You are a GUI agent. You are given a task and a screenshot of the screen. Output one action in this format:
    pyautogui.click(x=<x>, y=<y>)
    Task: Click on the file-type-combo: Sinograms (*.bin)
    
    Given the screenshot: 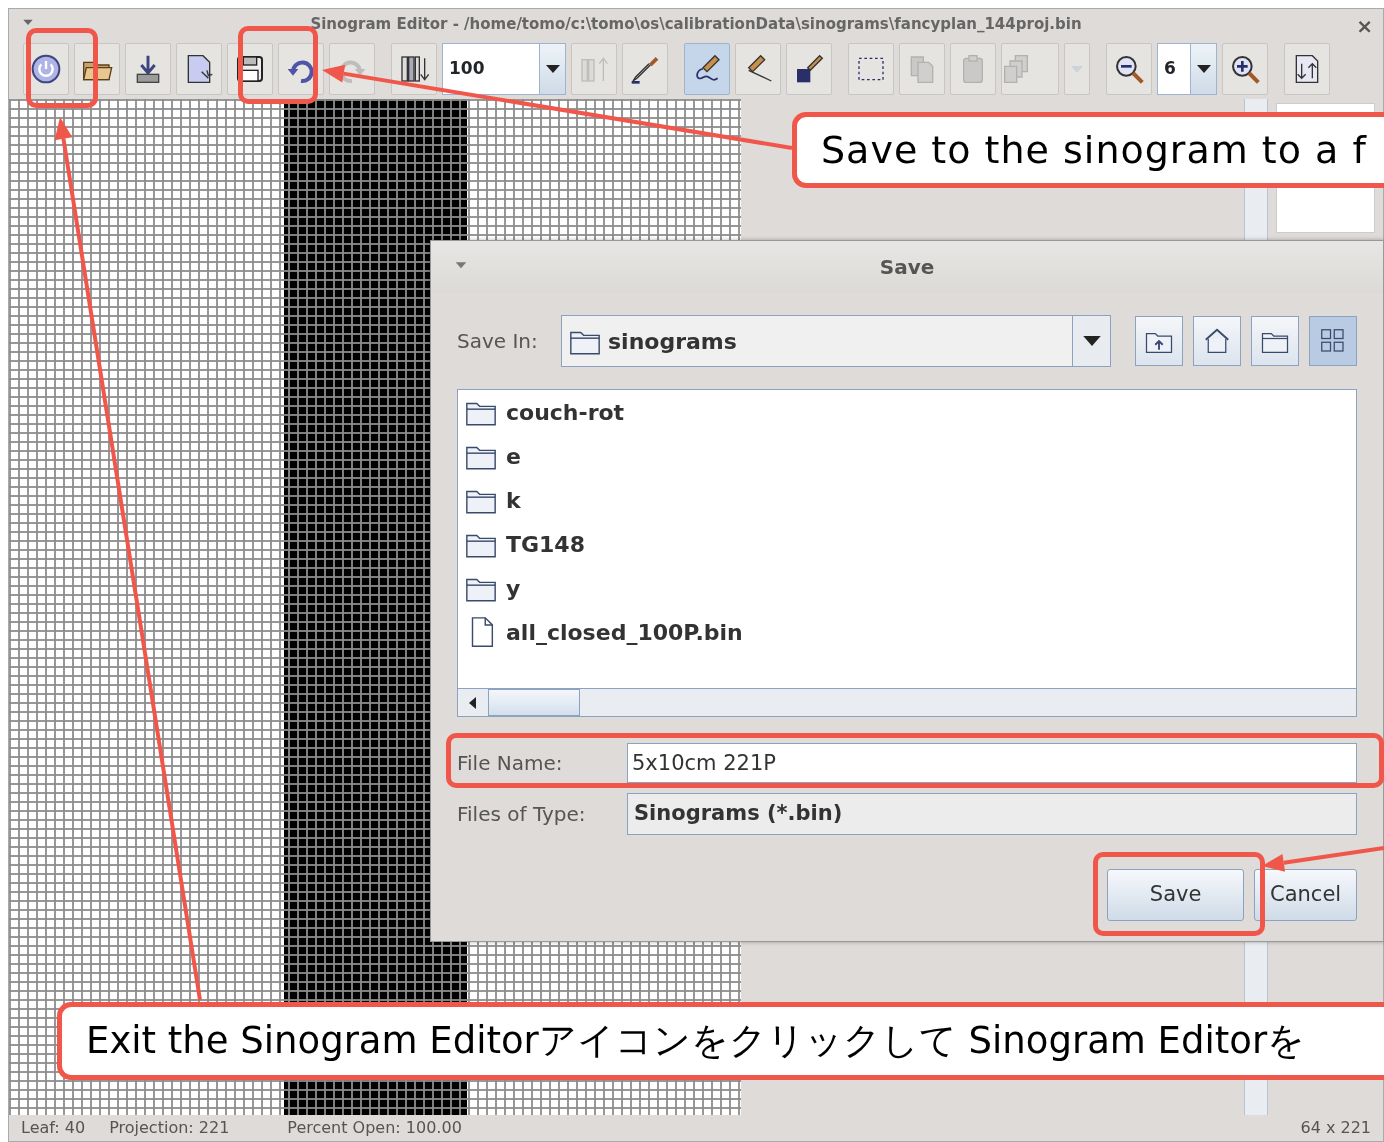 What is the action you would take?
    pyautogui.click(x=992, y=814)
    